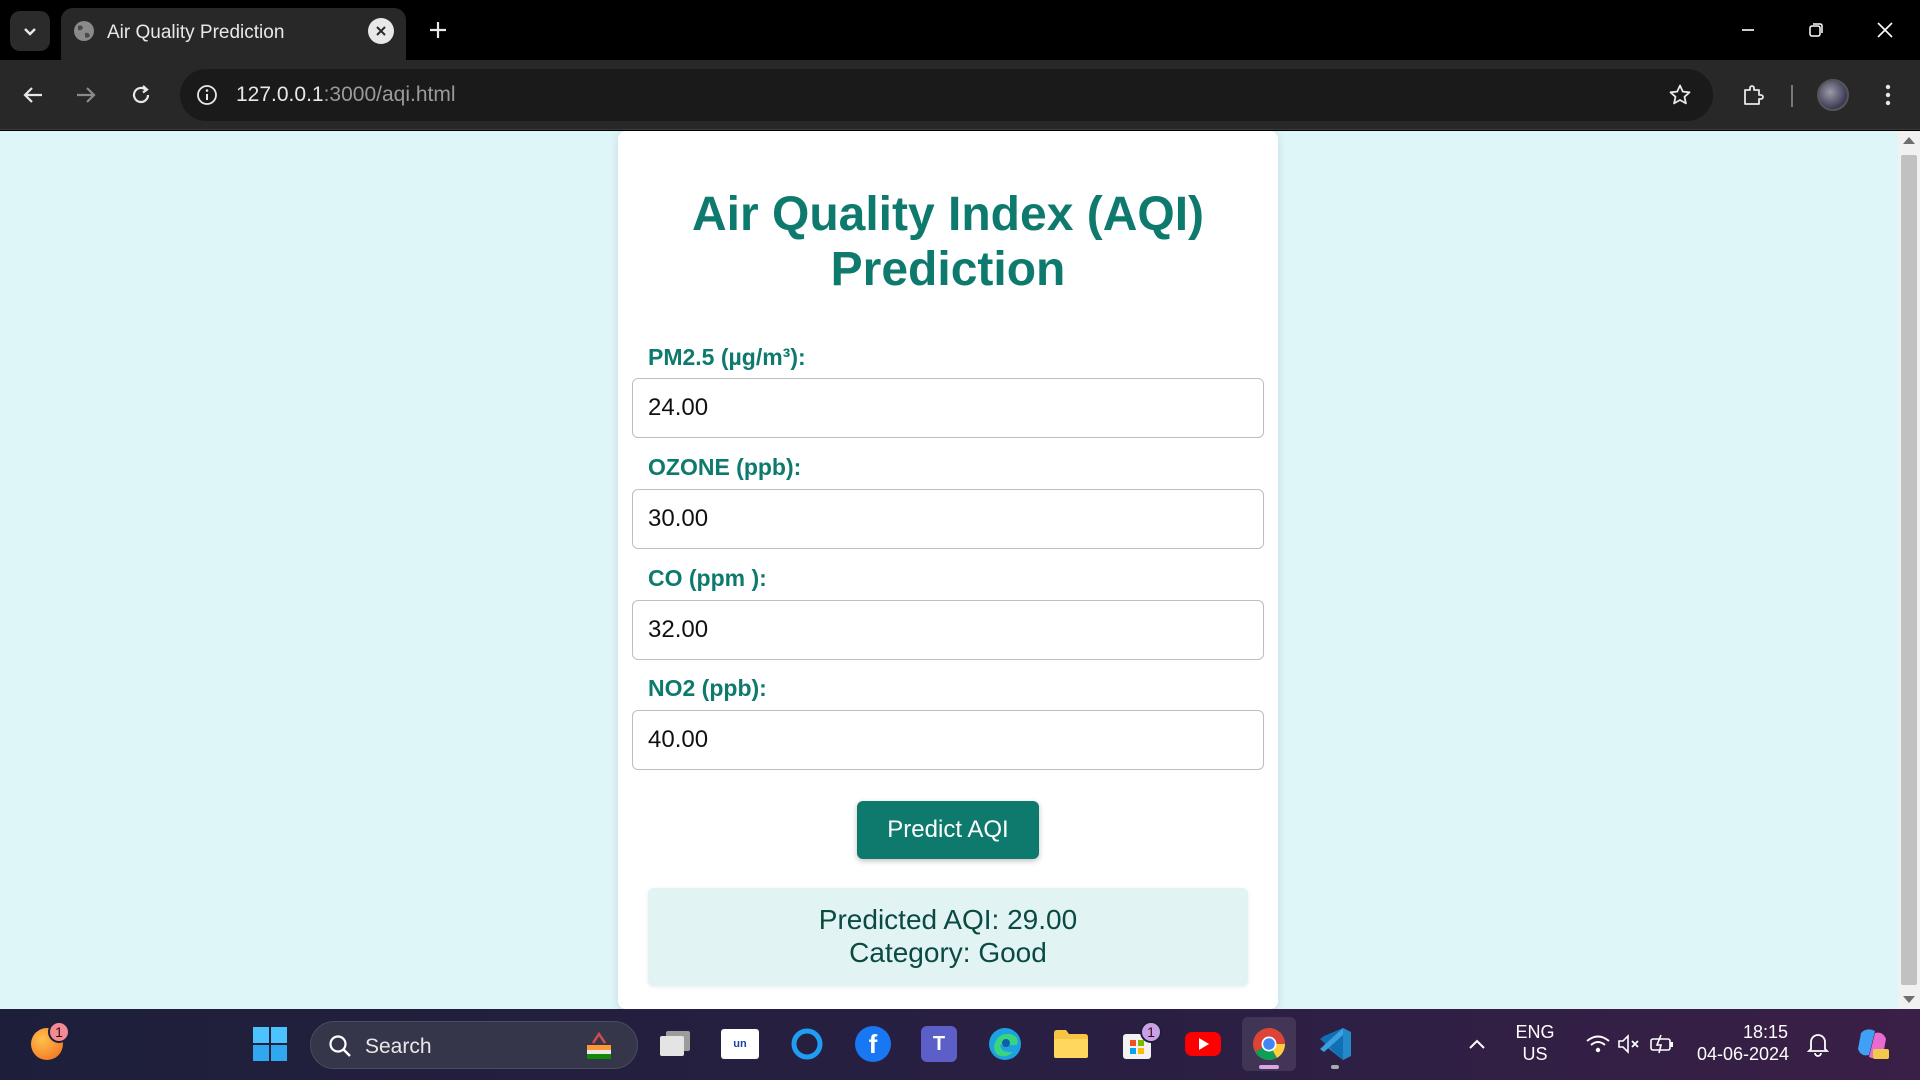  I want to click on scroll-thumb, so click(1909, 570).